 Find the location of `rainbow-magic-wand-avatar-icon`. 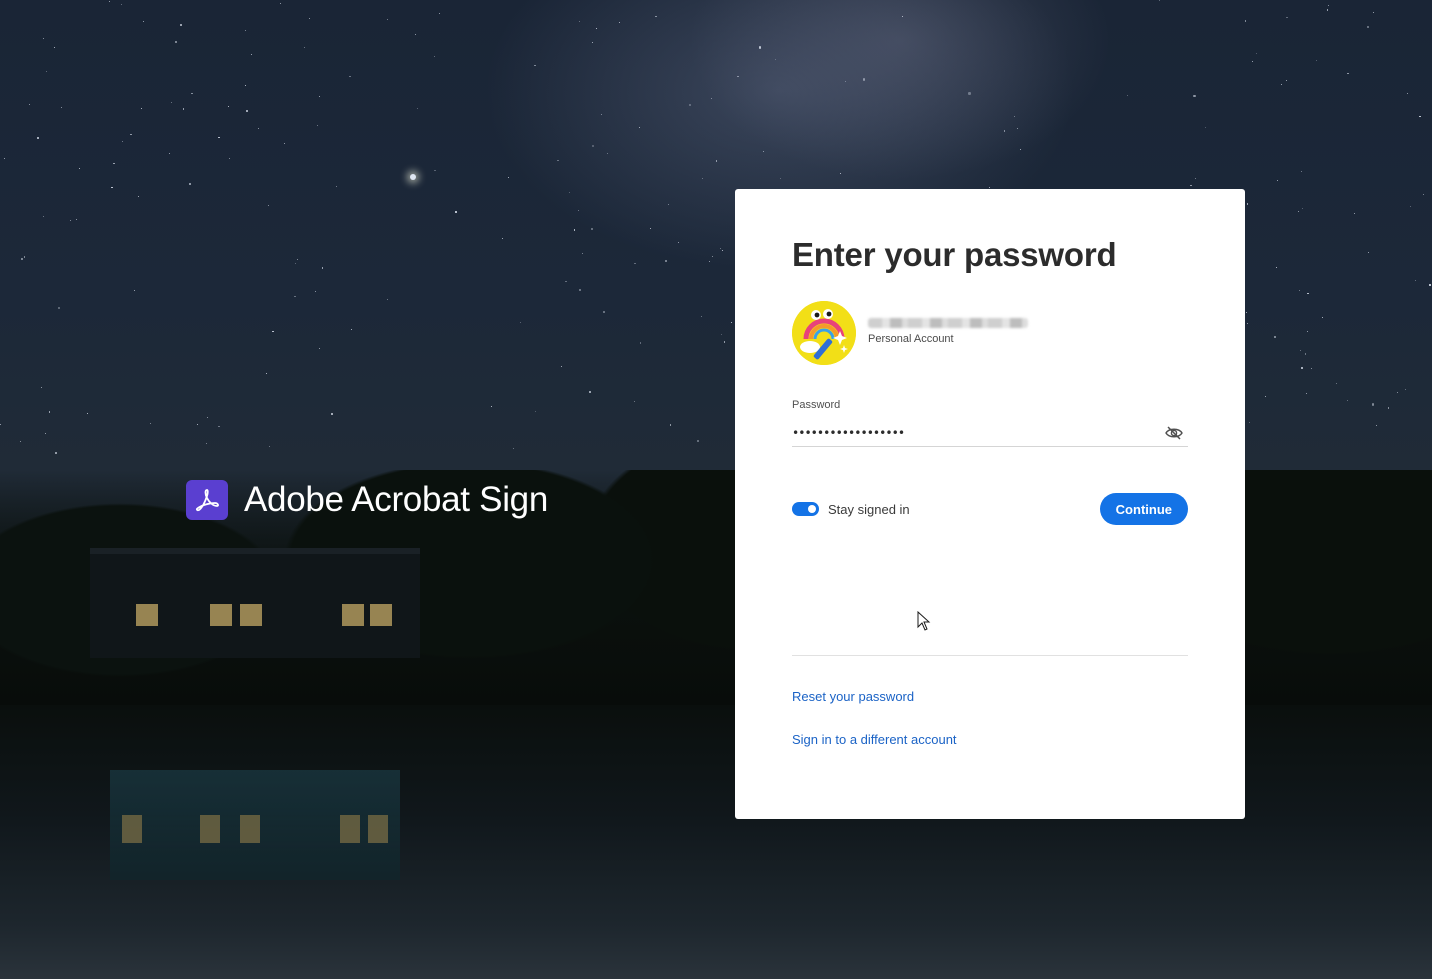

rainbow-magic-wand-avatar-icon is located at coordinates (824, 333).